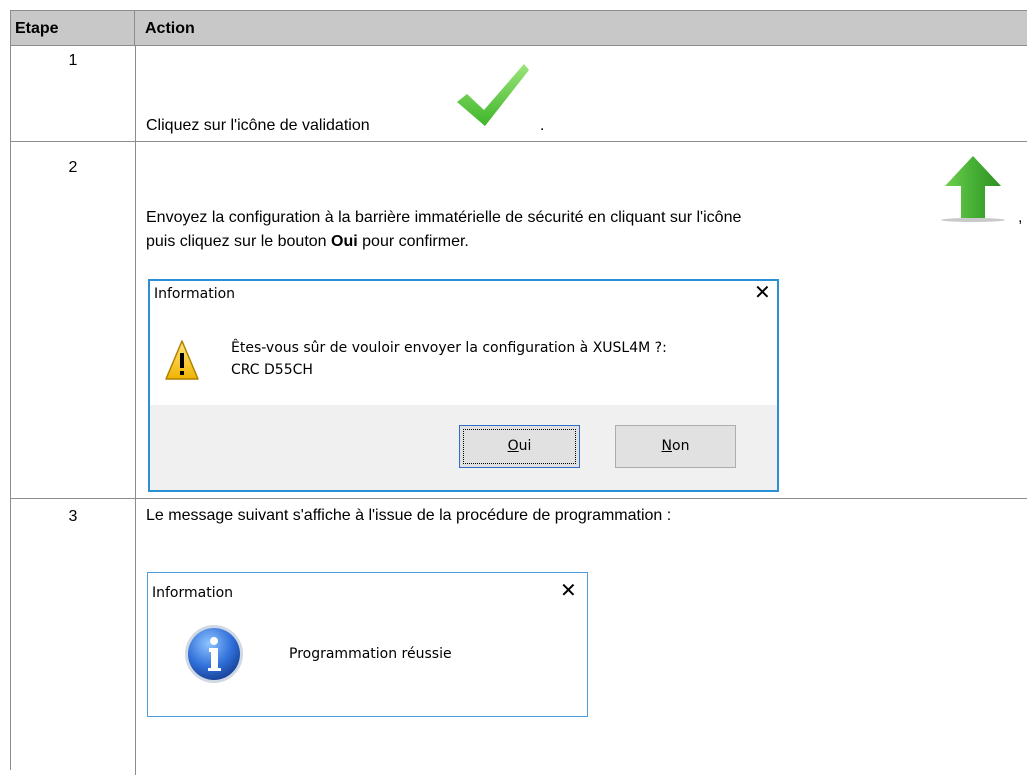  Describe the element at coordinates (493, 95) in the screenshot. I see `green-checkmark-icon` at that location.